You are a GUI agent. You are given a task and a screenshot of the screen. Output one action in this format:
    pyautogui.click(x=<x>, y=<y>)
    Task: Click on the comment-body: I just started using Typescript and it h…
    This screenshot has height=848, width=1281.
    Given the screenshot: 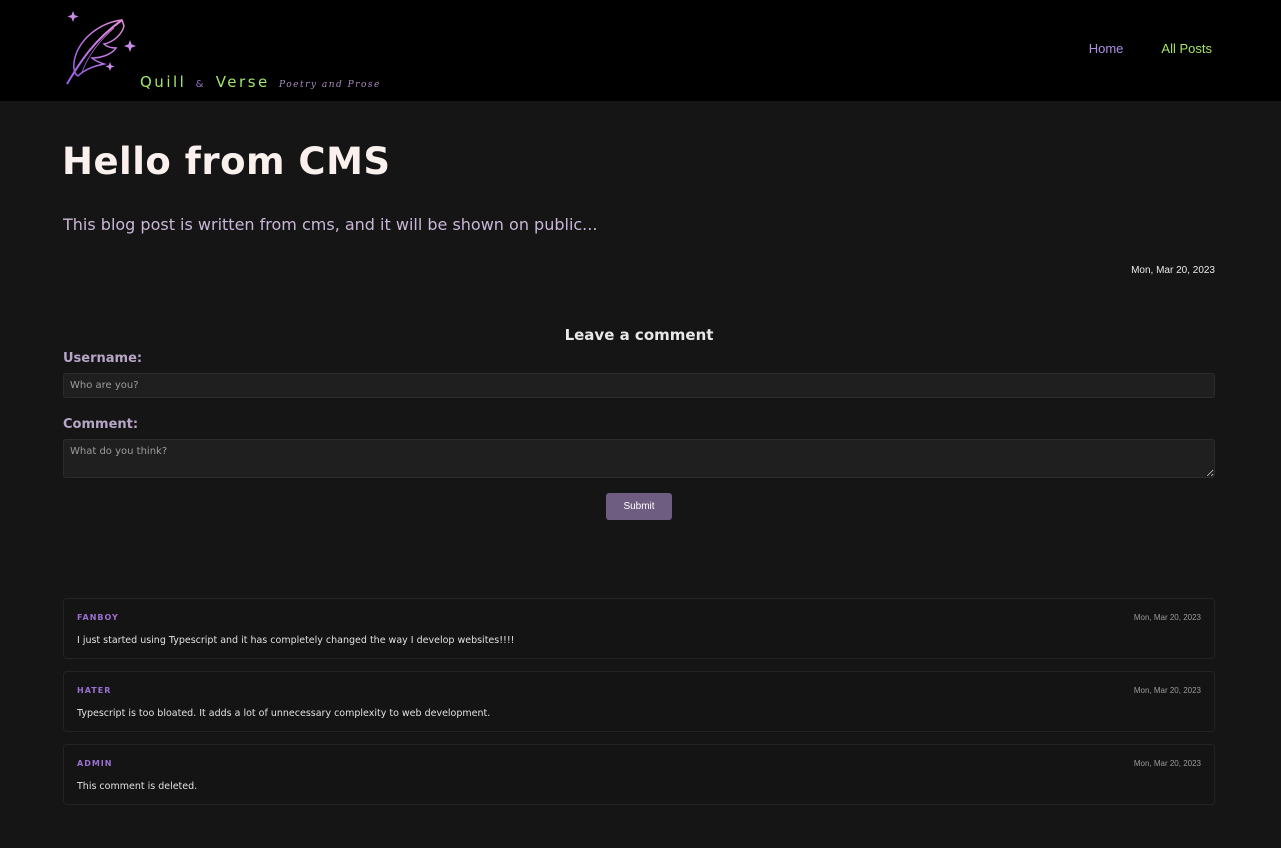 What is the action you would take?
    pyautogui.click(x=296, y=640)
    